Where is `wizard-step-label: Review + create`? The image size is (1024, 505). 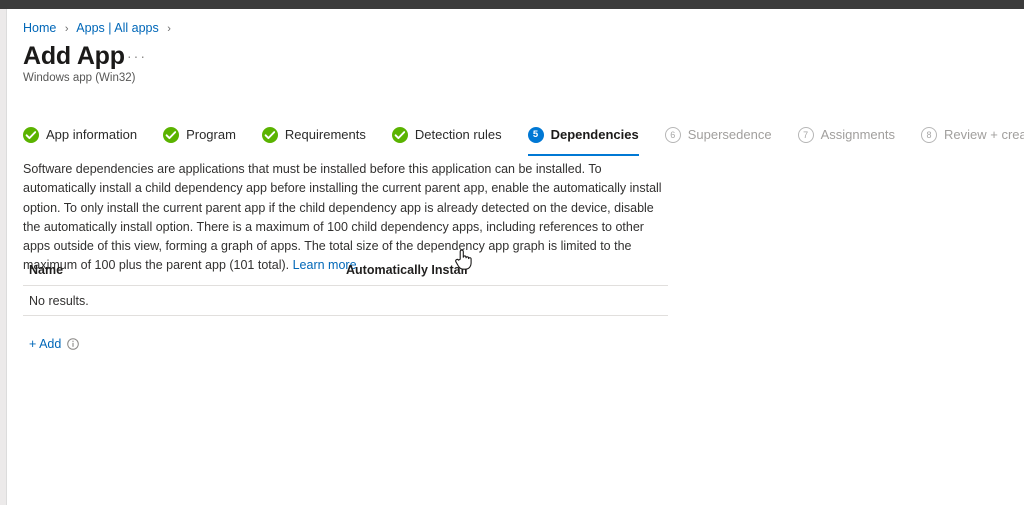 wizard-step-label: Review + create is located at coordinates (984, 134).